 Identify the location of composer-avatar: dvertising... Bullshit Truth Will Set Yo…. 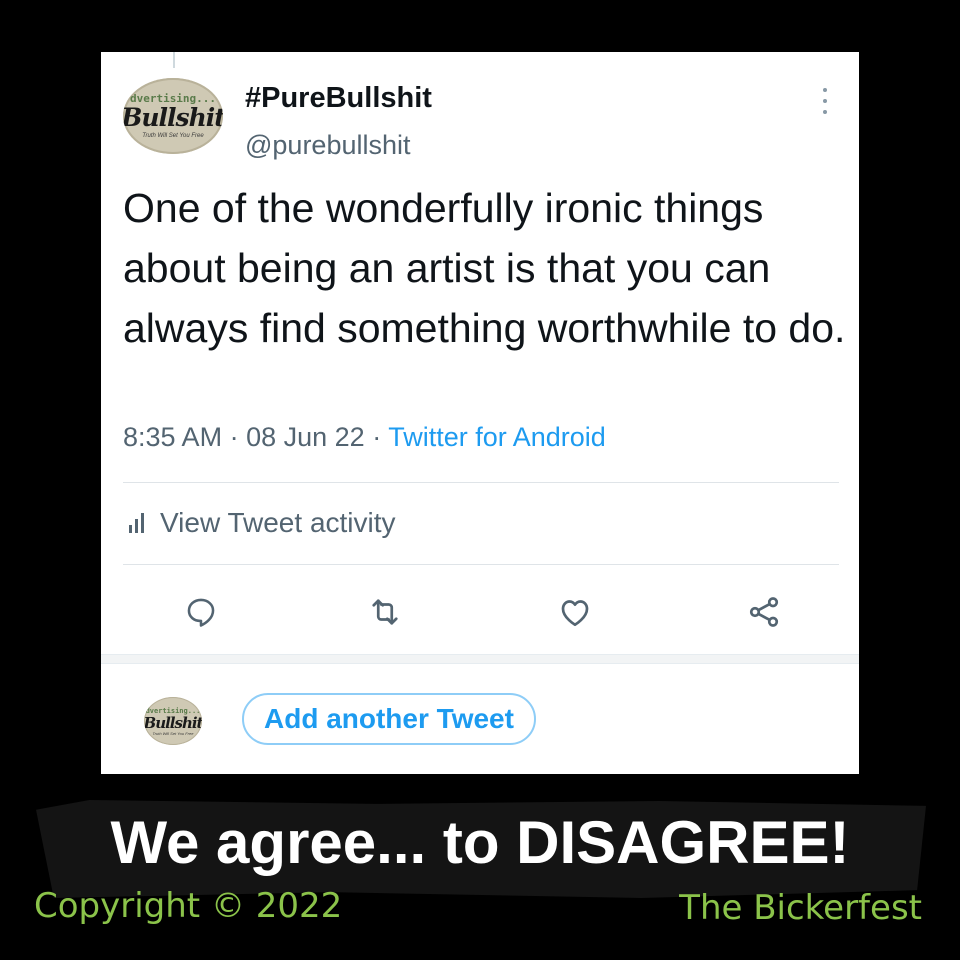
(173, 721).